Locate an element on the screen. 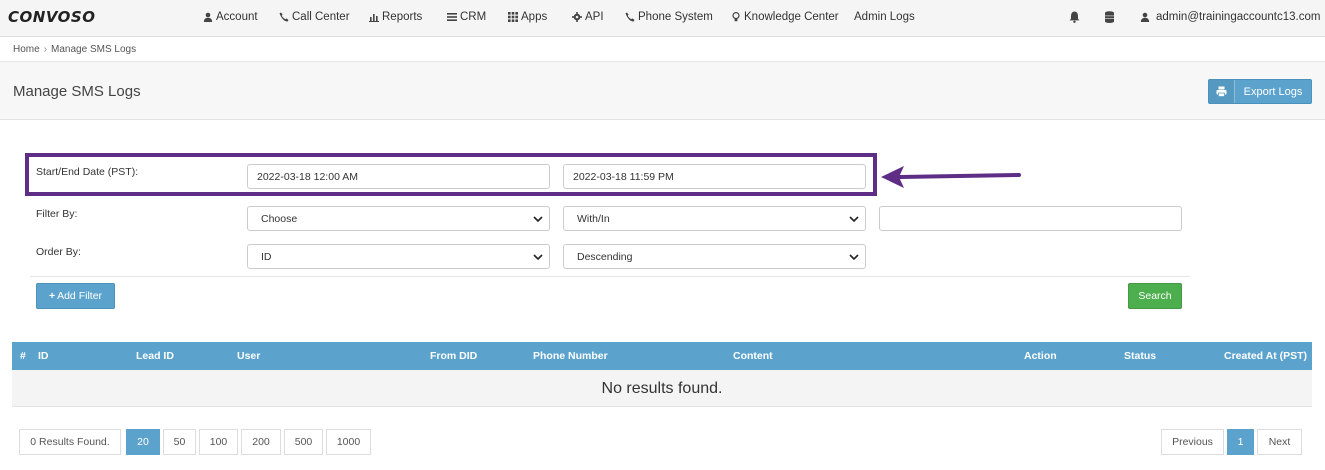 Image resolution: width=1325 pixels, height=470 pixels. grid-icon is located at coordinates (513, 17).